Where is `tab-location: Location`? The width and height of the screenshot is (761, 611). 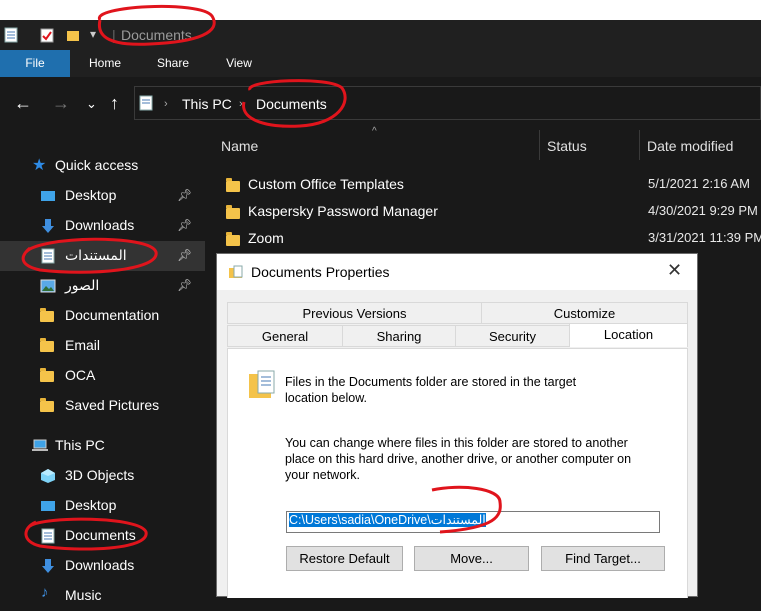
tab-location: Location is located at coordinates (628, 335).